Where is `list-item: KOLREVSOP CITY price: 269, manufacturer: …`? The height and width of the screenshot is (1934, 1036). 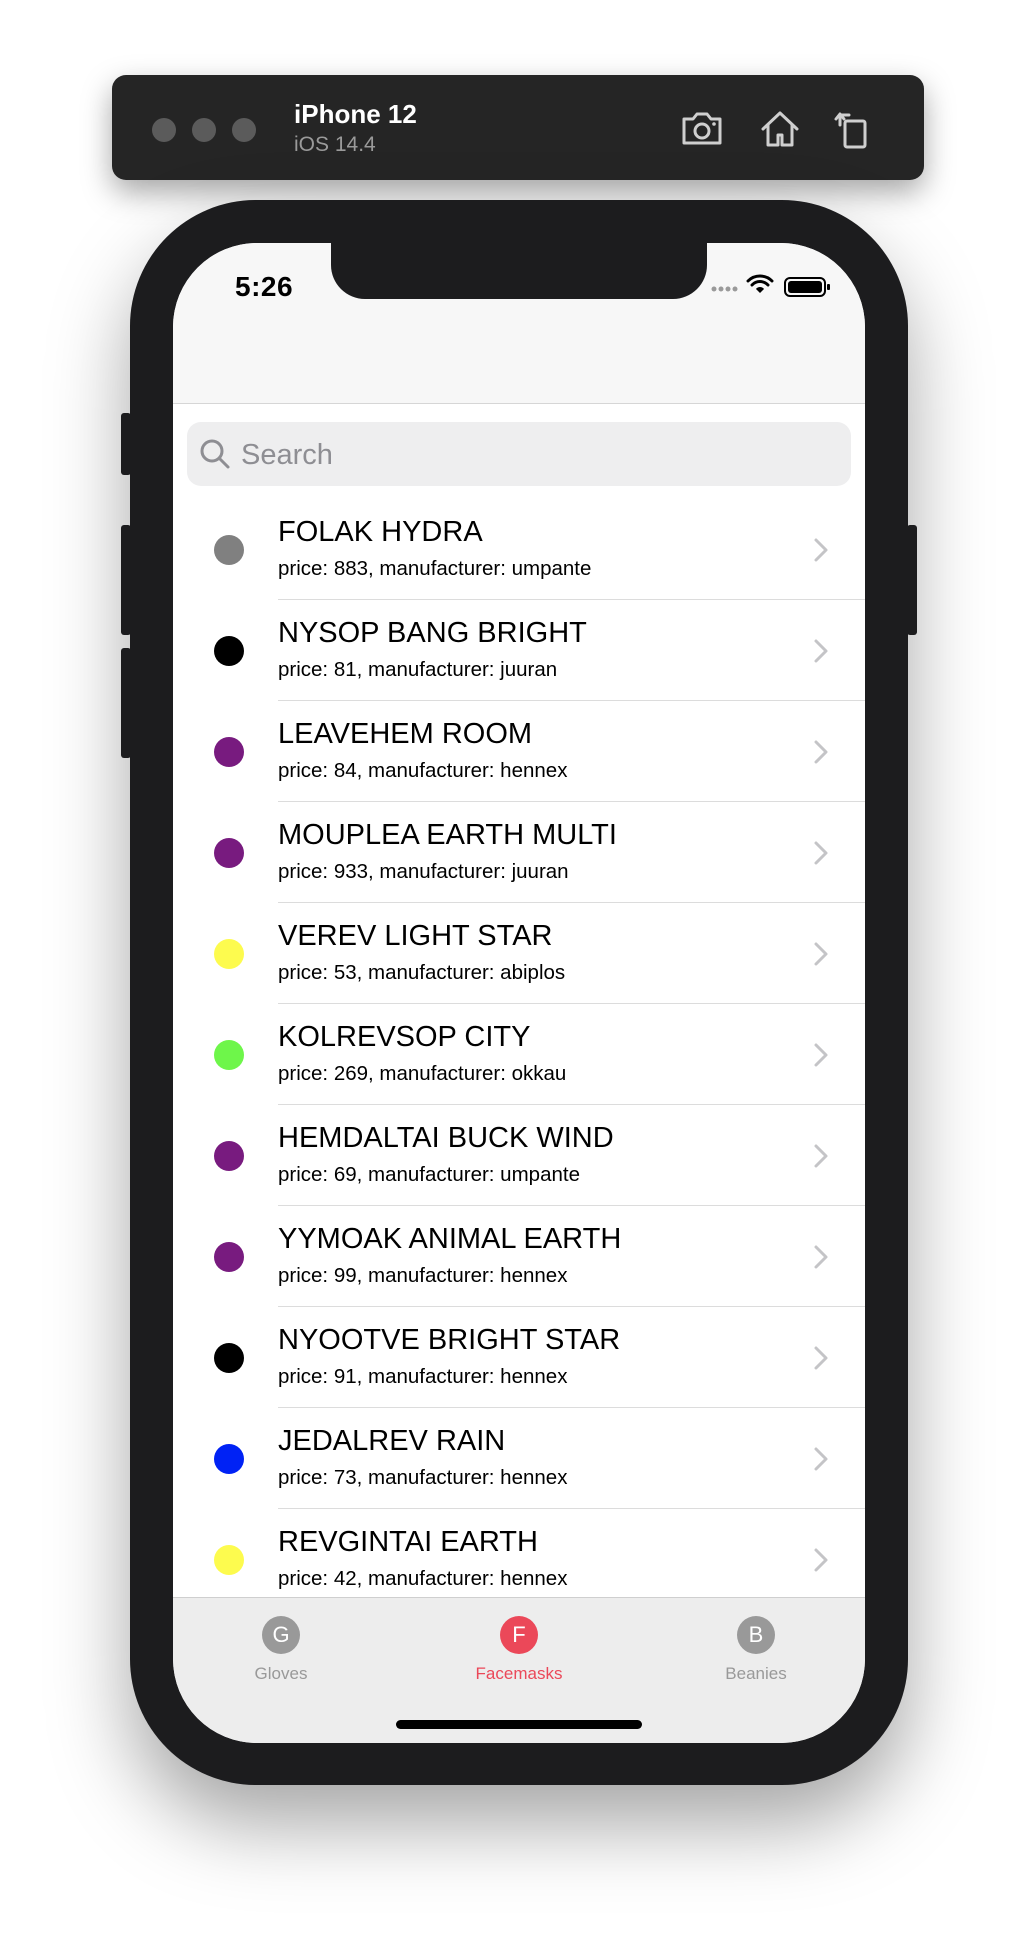
list-item: KOLREVSOP CITY price: 269, manufacturer: … is located at coordinates (519, 1054).